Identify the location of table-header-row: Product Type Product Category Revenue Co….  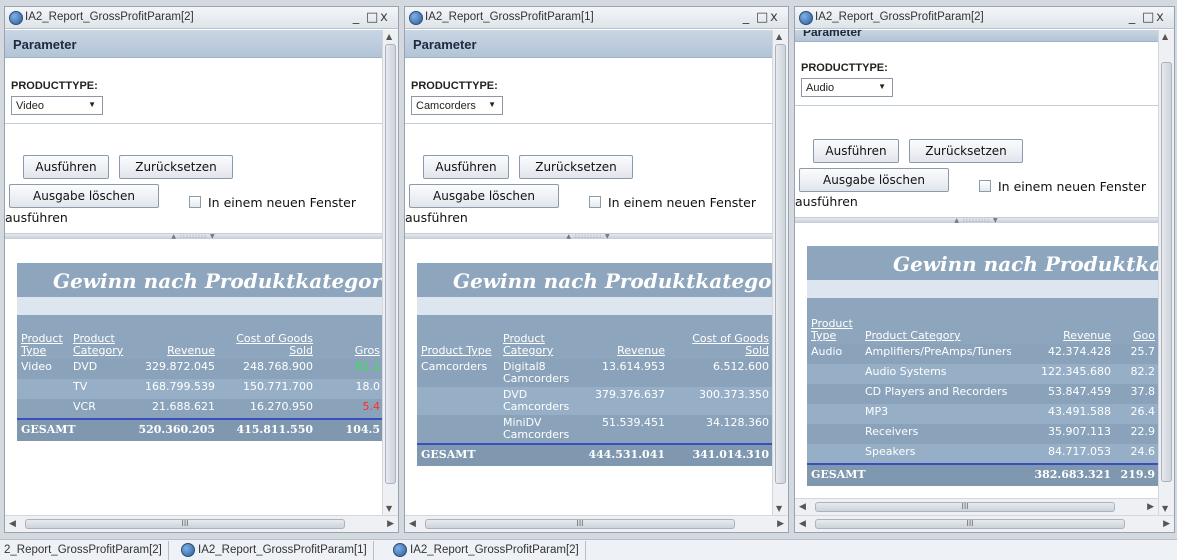
(594, 337).